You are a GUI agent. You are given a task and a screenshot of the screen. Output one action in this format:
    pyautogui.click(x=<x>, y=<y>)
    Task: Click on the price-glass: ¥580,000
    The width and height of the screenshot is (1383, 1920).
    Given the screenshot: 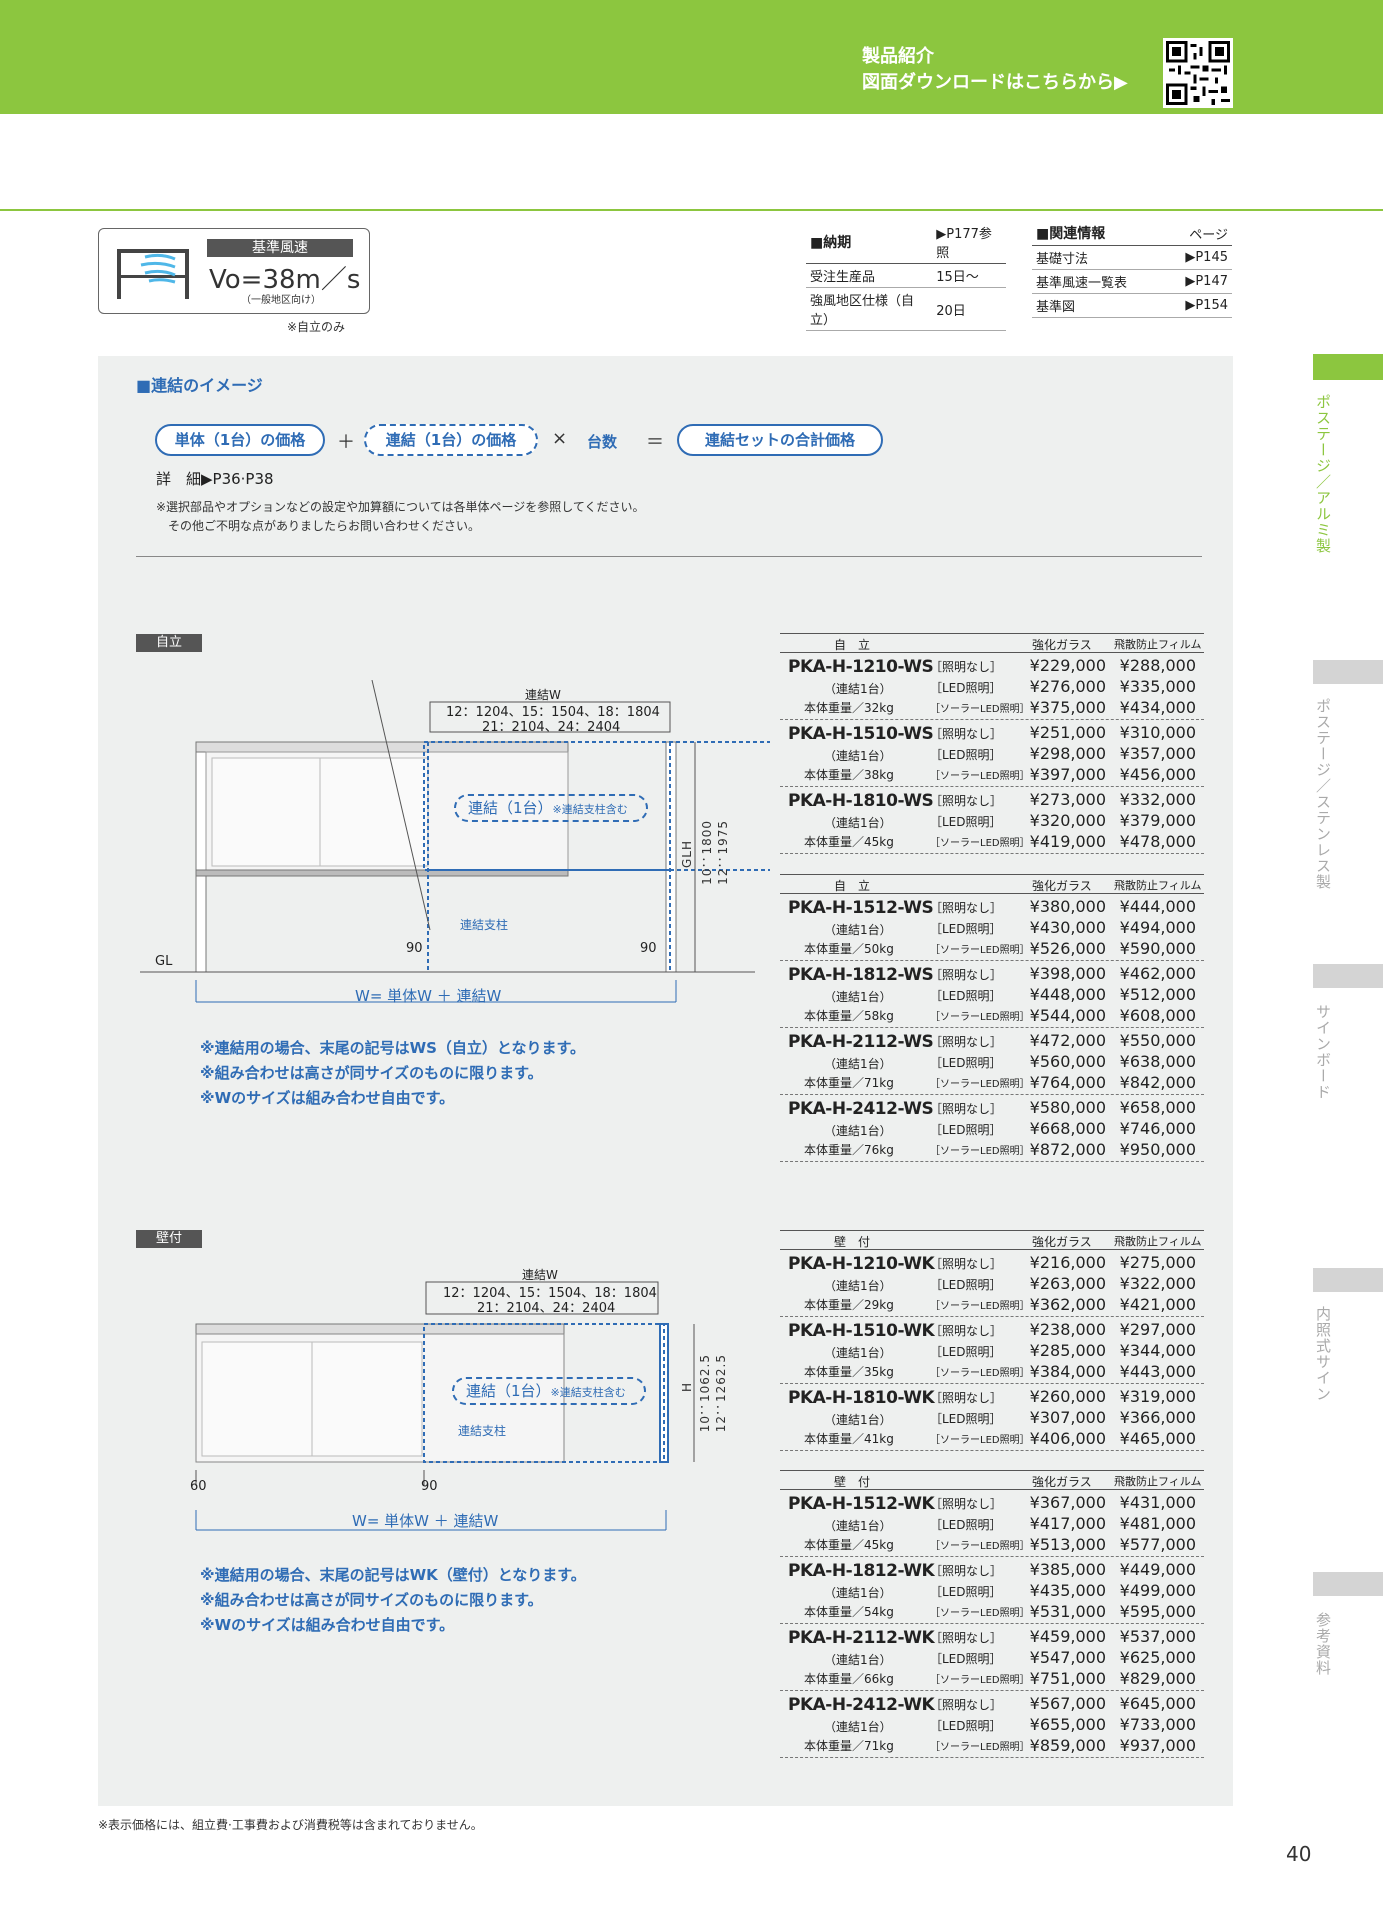 What is the action you would take?
    pyautogui.click(x=1067, y=1107)
    